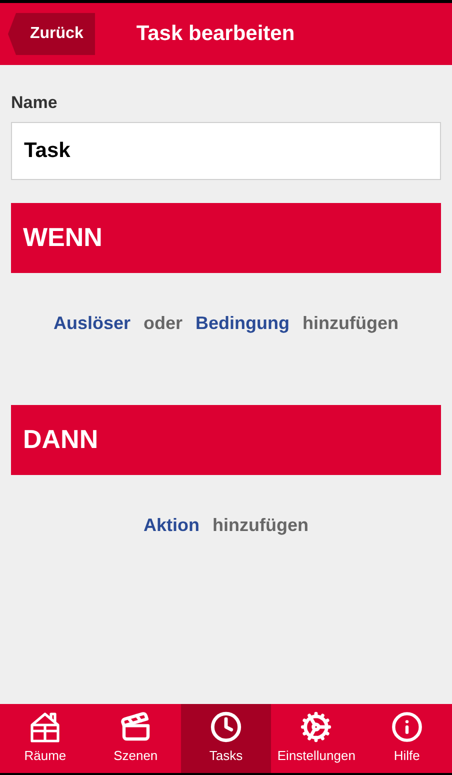 This screenshot has height=775, width=452. Describe the element at coordinates (34, 103) in the screenshot. I see `name-label: Name` at that location.